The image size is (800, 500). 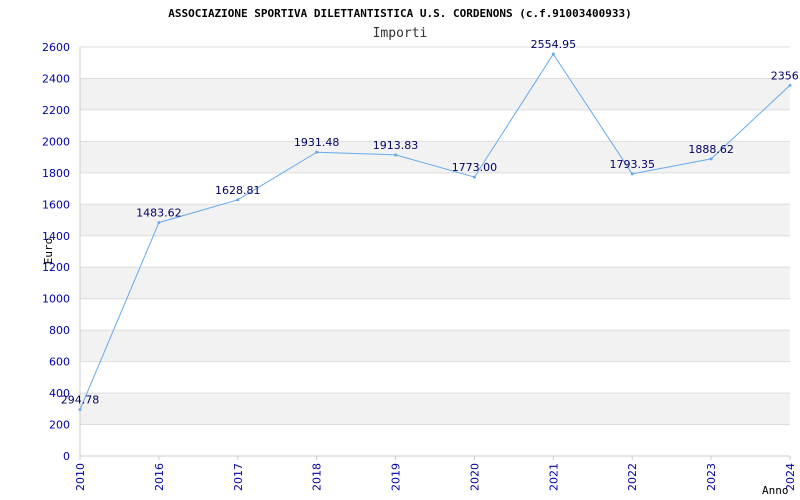 I want to click on x-tick-label: 2020, so click(x=474, y=477).